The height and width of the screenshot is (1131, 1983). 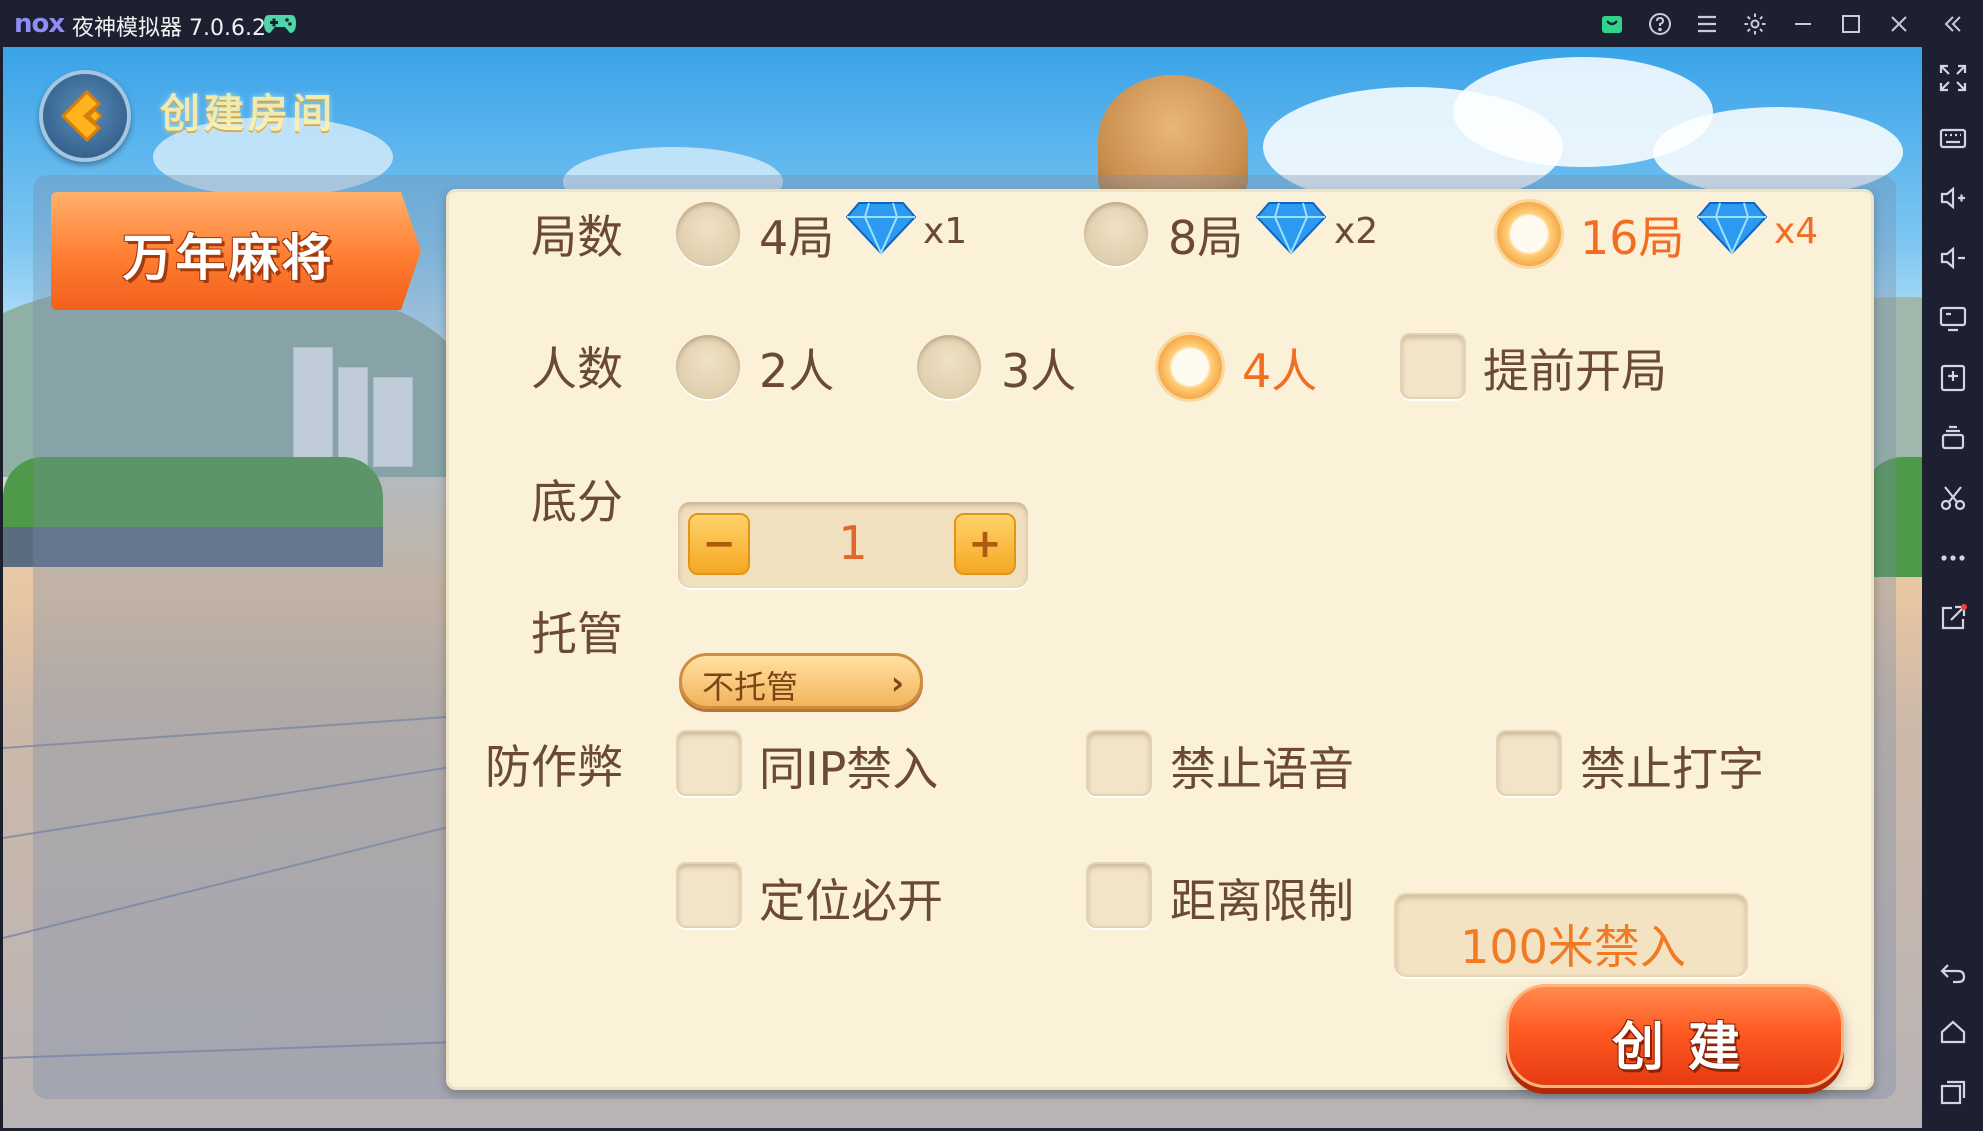 I want to click on players-4-label: 4人, so click(x=1280, y=371).